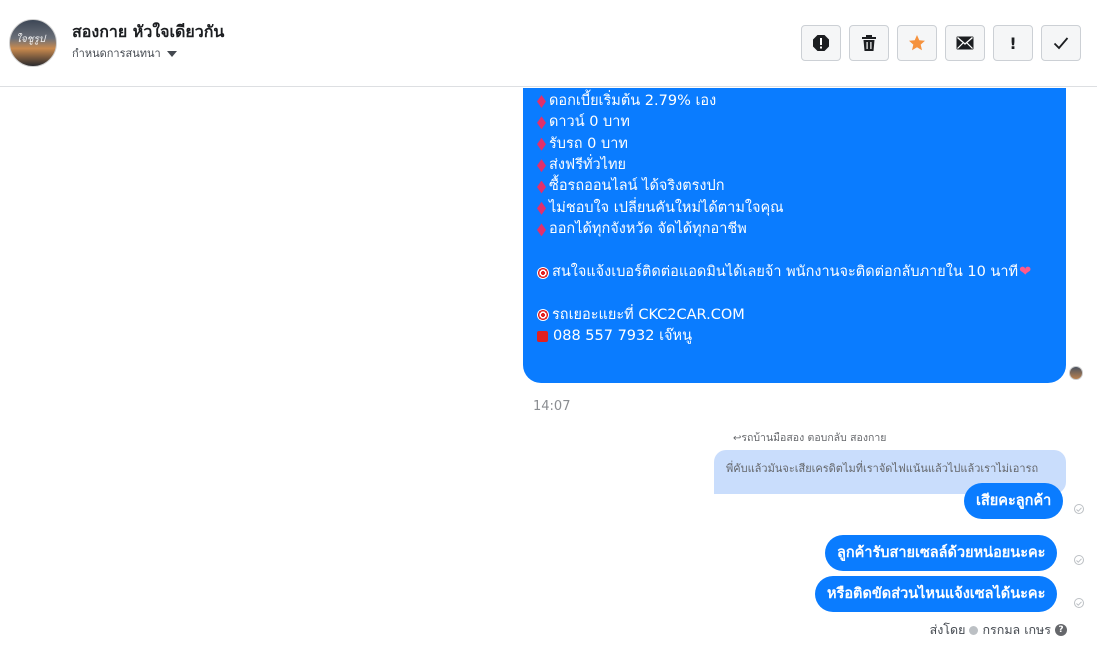 This screenshot has height=655, width=1097. I want to click on sent-by-label: ส่งโดย, so click(947, 629).